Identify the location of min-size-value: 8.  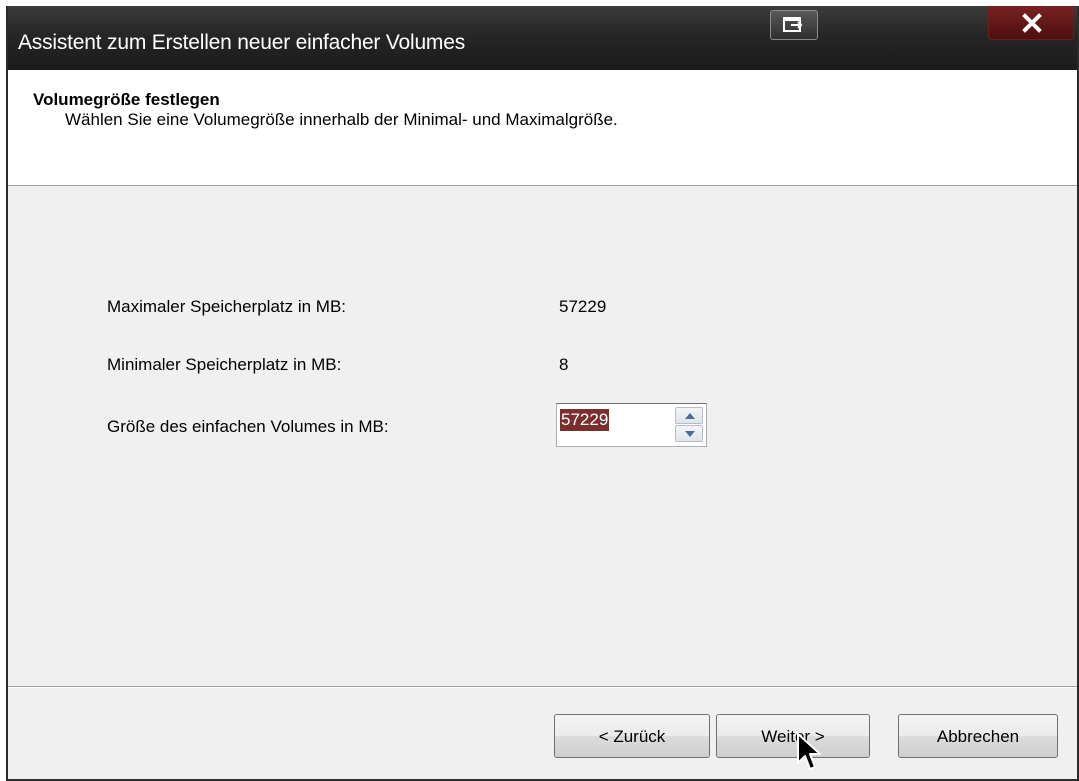
(564, 364).